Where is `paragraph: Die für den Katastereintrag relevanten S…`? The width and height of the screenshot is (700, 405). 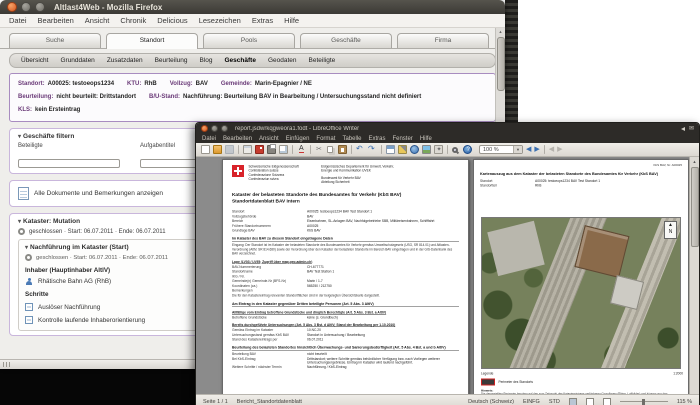
paragraph: Die für den Katastereintrag relevanten S… is located at coordinates (306, 295).